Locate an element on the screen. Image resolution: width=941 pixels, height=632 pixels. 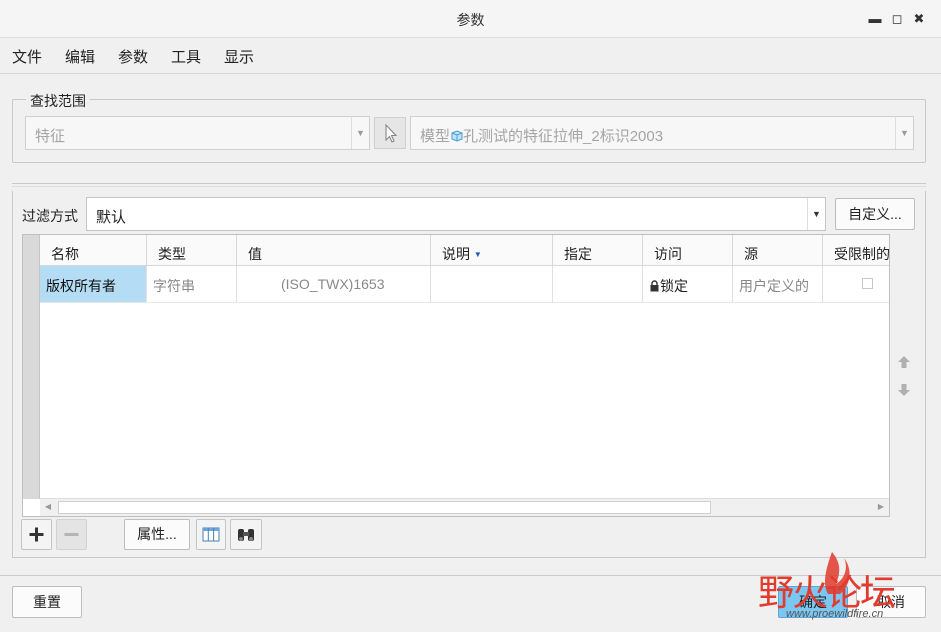
scope-type-dropdown: 特征 ▼ is located at coordinates (197, 133).